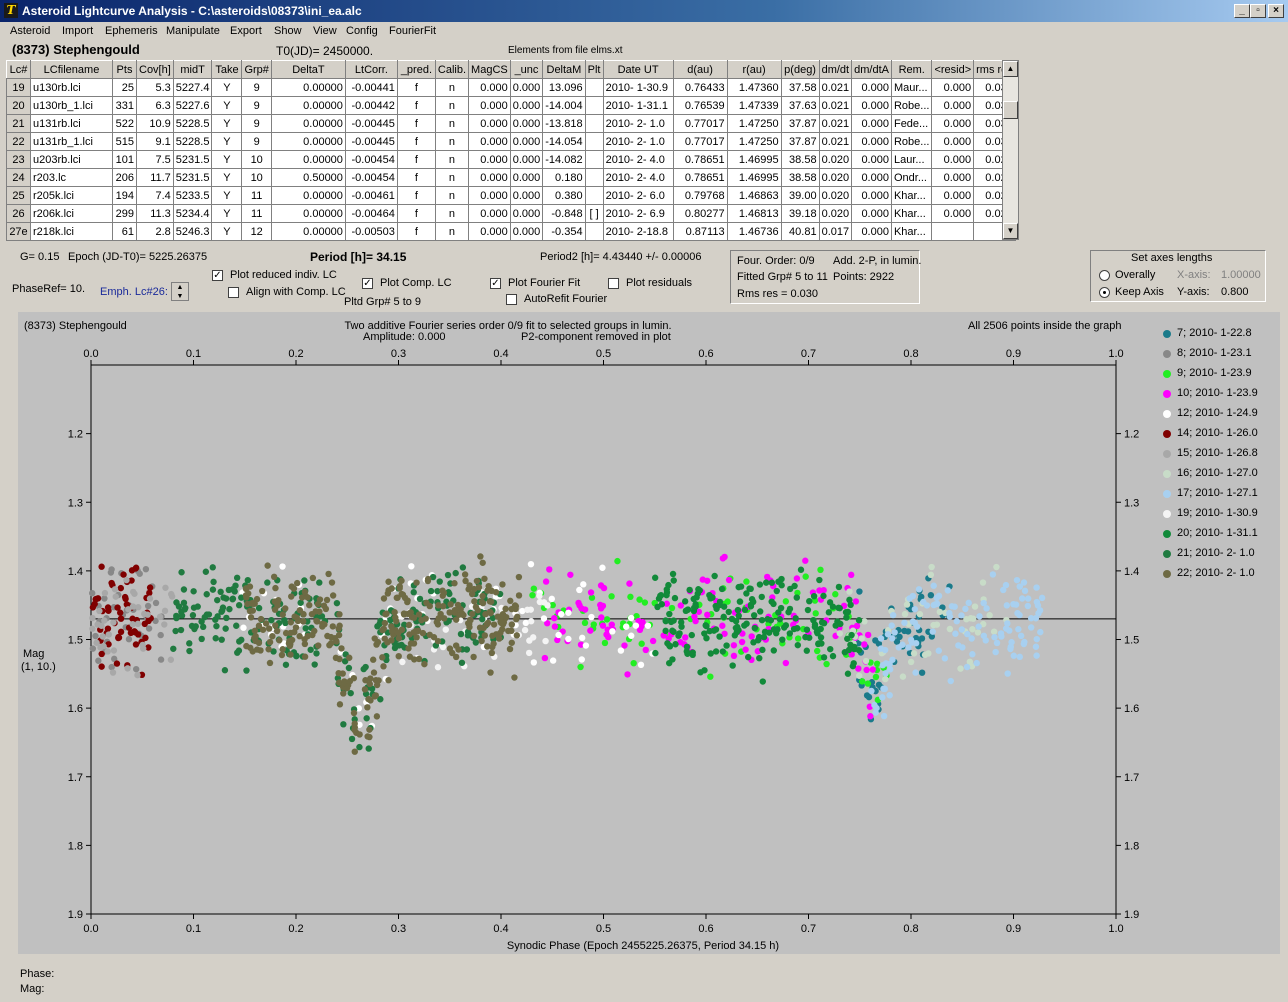 This screenshot has width=1288, height=1002. What do you see at coordinates (256, 213) in the screenshot?
I see `table-cell: 11` at bounding box center [256, 213].